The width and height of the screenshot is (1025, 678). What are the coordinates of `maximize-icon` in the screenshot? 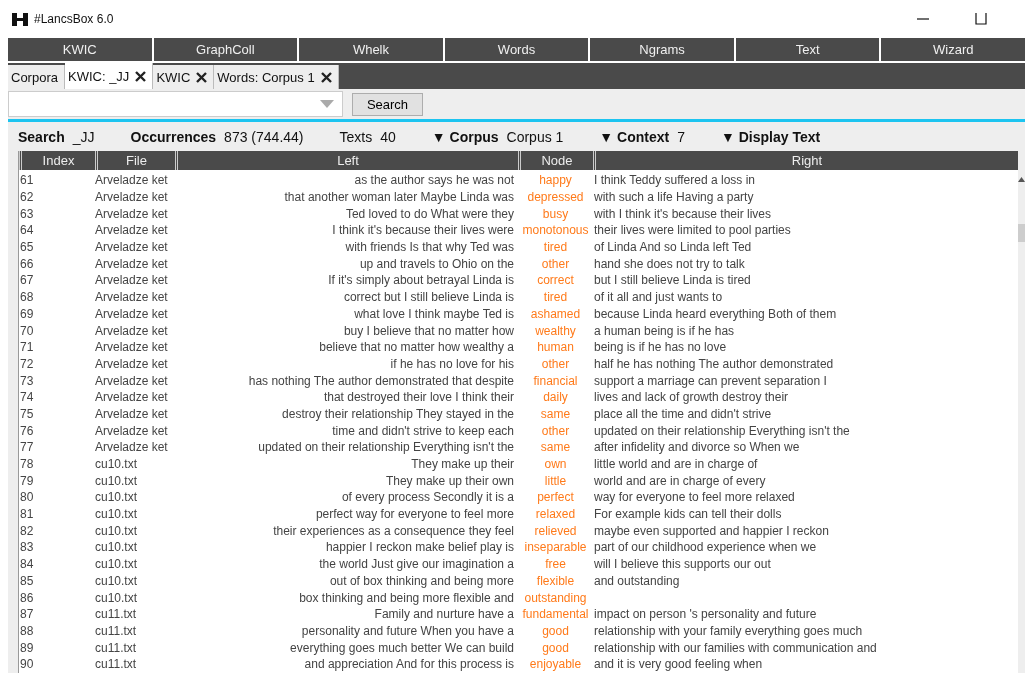 It's located at (981, 19).